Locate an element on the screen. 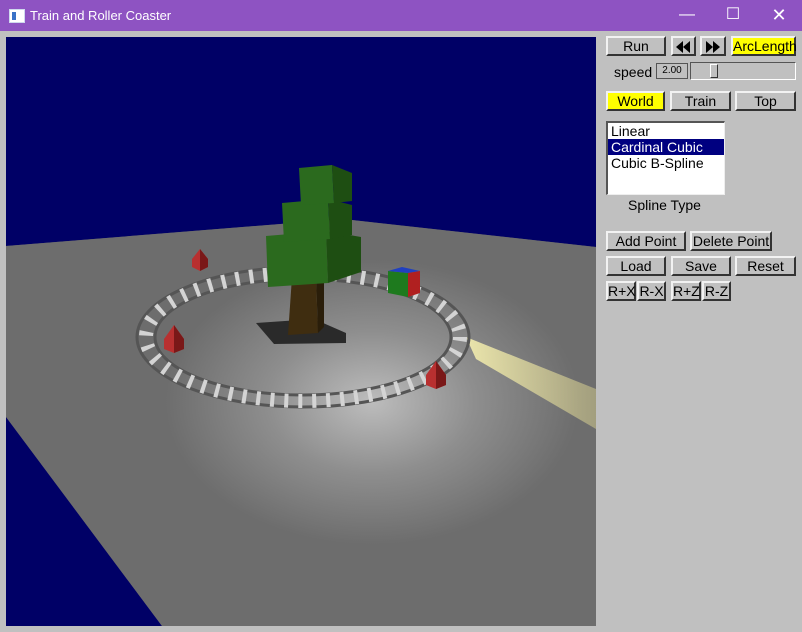  rewind-icon is located at coordinates (683, 45).